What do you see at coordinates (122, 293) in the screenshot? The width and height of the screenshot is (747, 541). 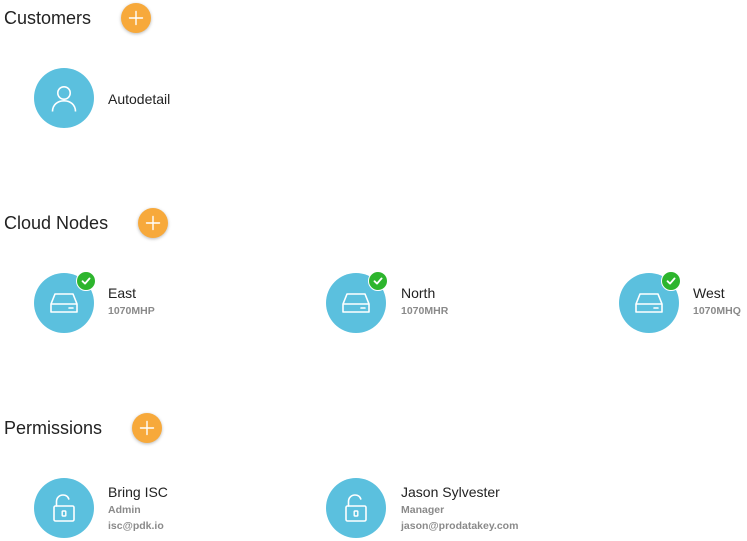 I see `cloud-node-name-east: East` at bounding box center [122, 293].